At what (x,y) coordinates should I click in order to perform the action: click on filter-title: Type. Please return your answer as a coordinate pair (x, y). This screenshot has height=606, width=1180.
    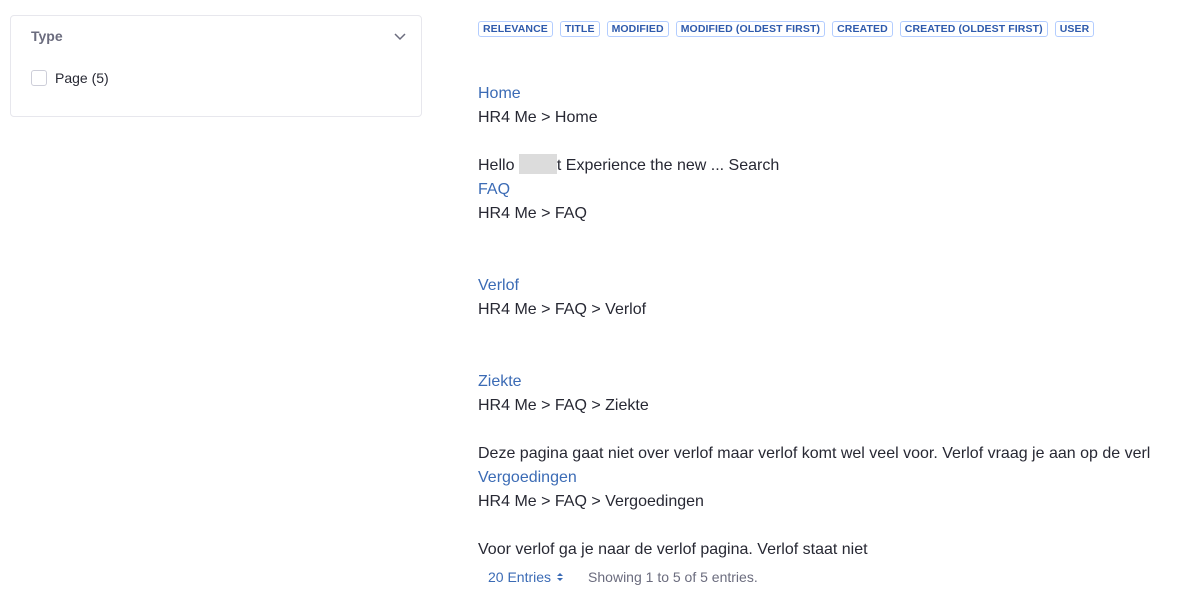
    Looking at the image, I should click on (47, 36).